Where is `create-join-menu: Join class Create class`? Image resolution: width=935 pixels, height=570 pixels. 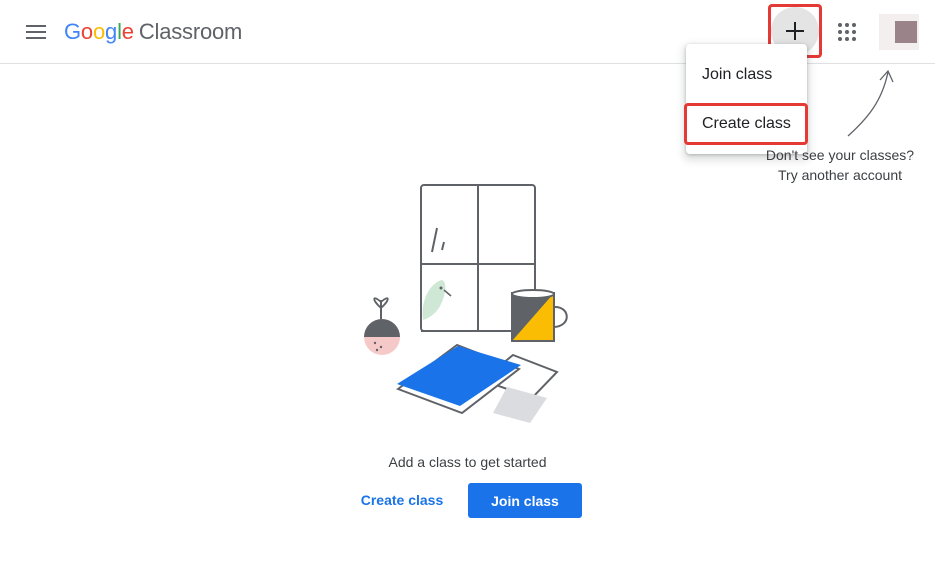 create-join-menu: Join class Create class is located at coordinates (746, 99).